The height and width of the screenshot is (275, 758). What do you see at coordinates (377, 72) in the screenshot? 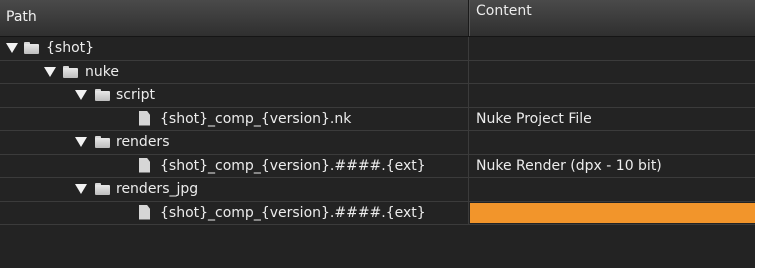
I see `tree-row-nuke: nuke` at bounding box center [377, 72].